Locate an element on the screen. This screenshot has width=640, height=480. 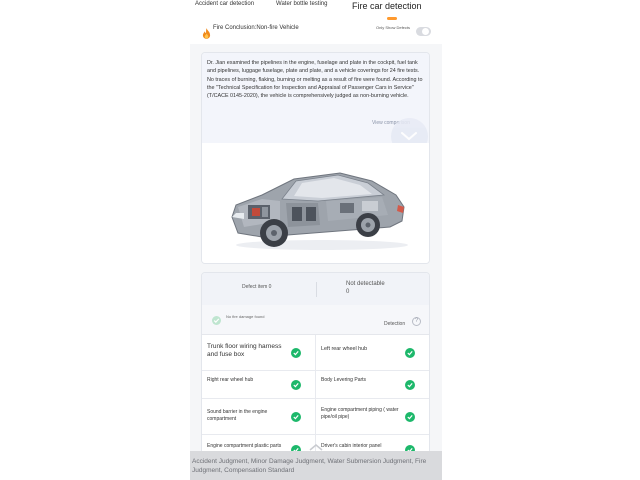
tab-accident-car-detection: Accident car detection is located at coordinates (224, 4).